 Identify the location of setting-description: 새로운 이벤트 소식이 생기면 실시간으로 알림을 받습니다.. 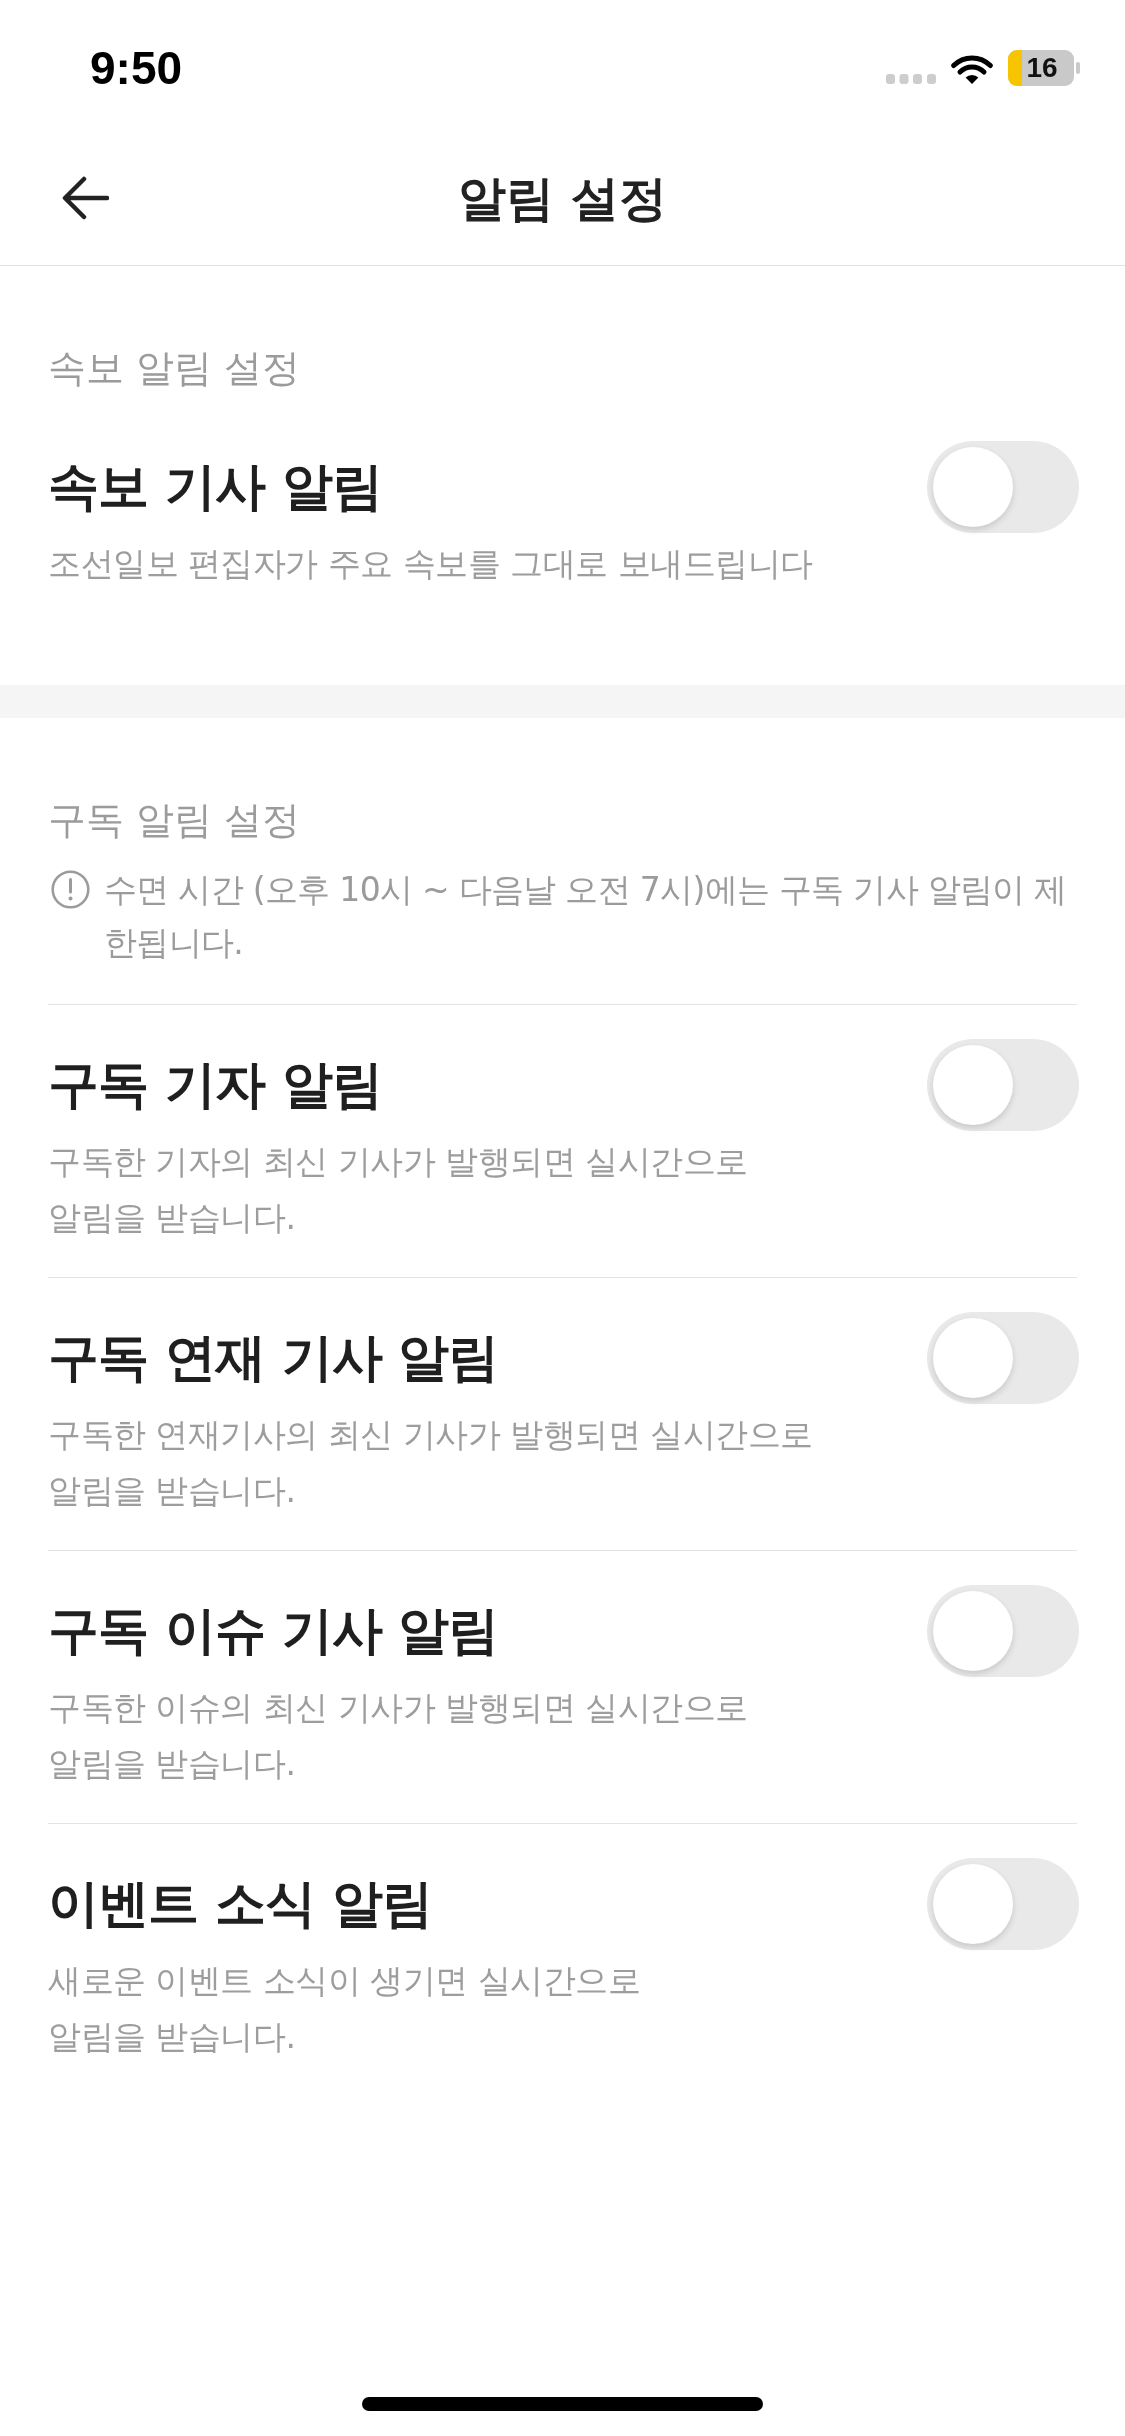
(344, 2009).